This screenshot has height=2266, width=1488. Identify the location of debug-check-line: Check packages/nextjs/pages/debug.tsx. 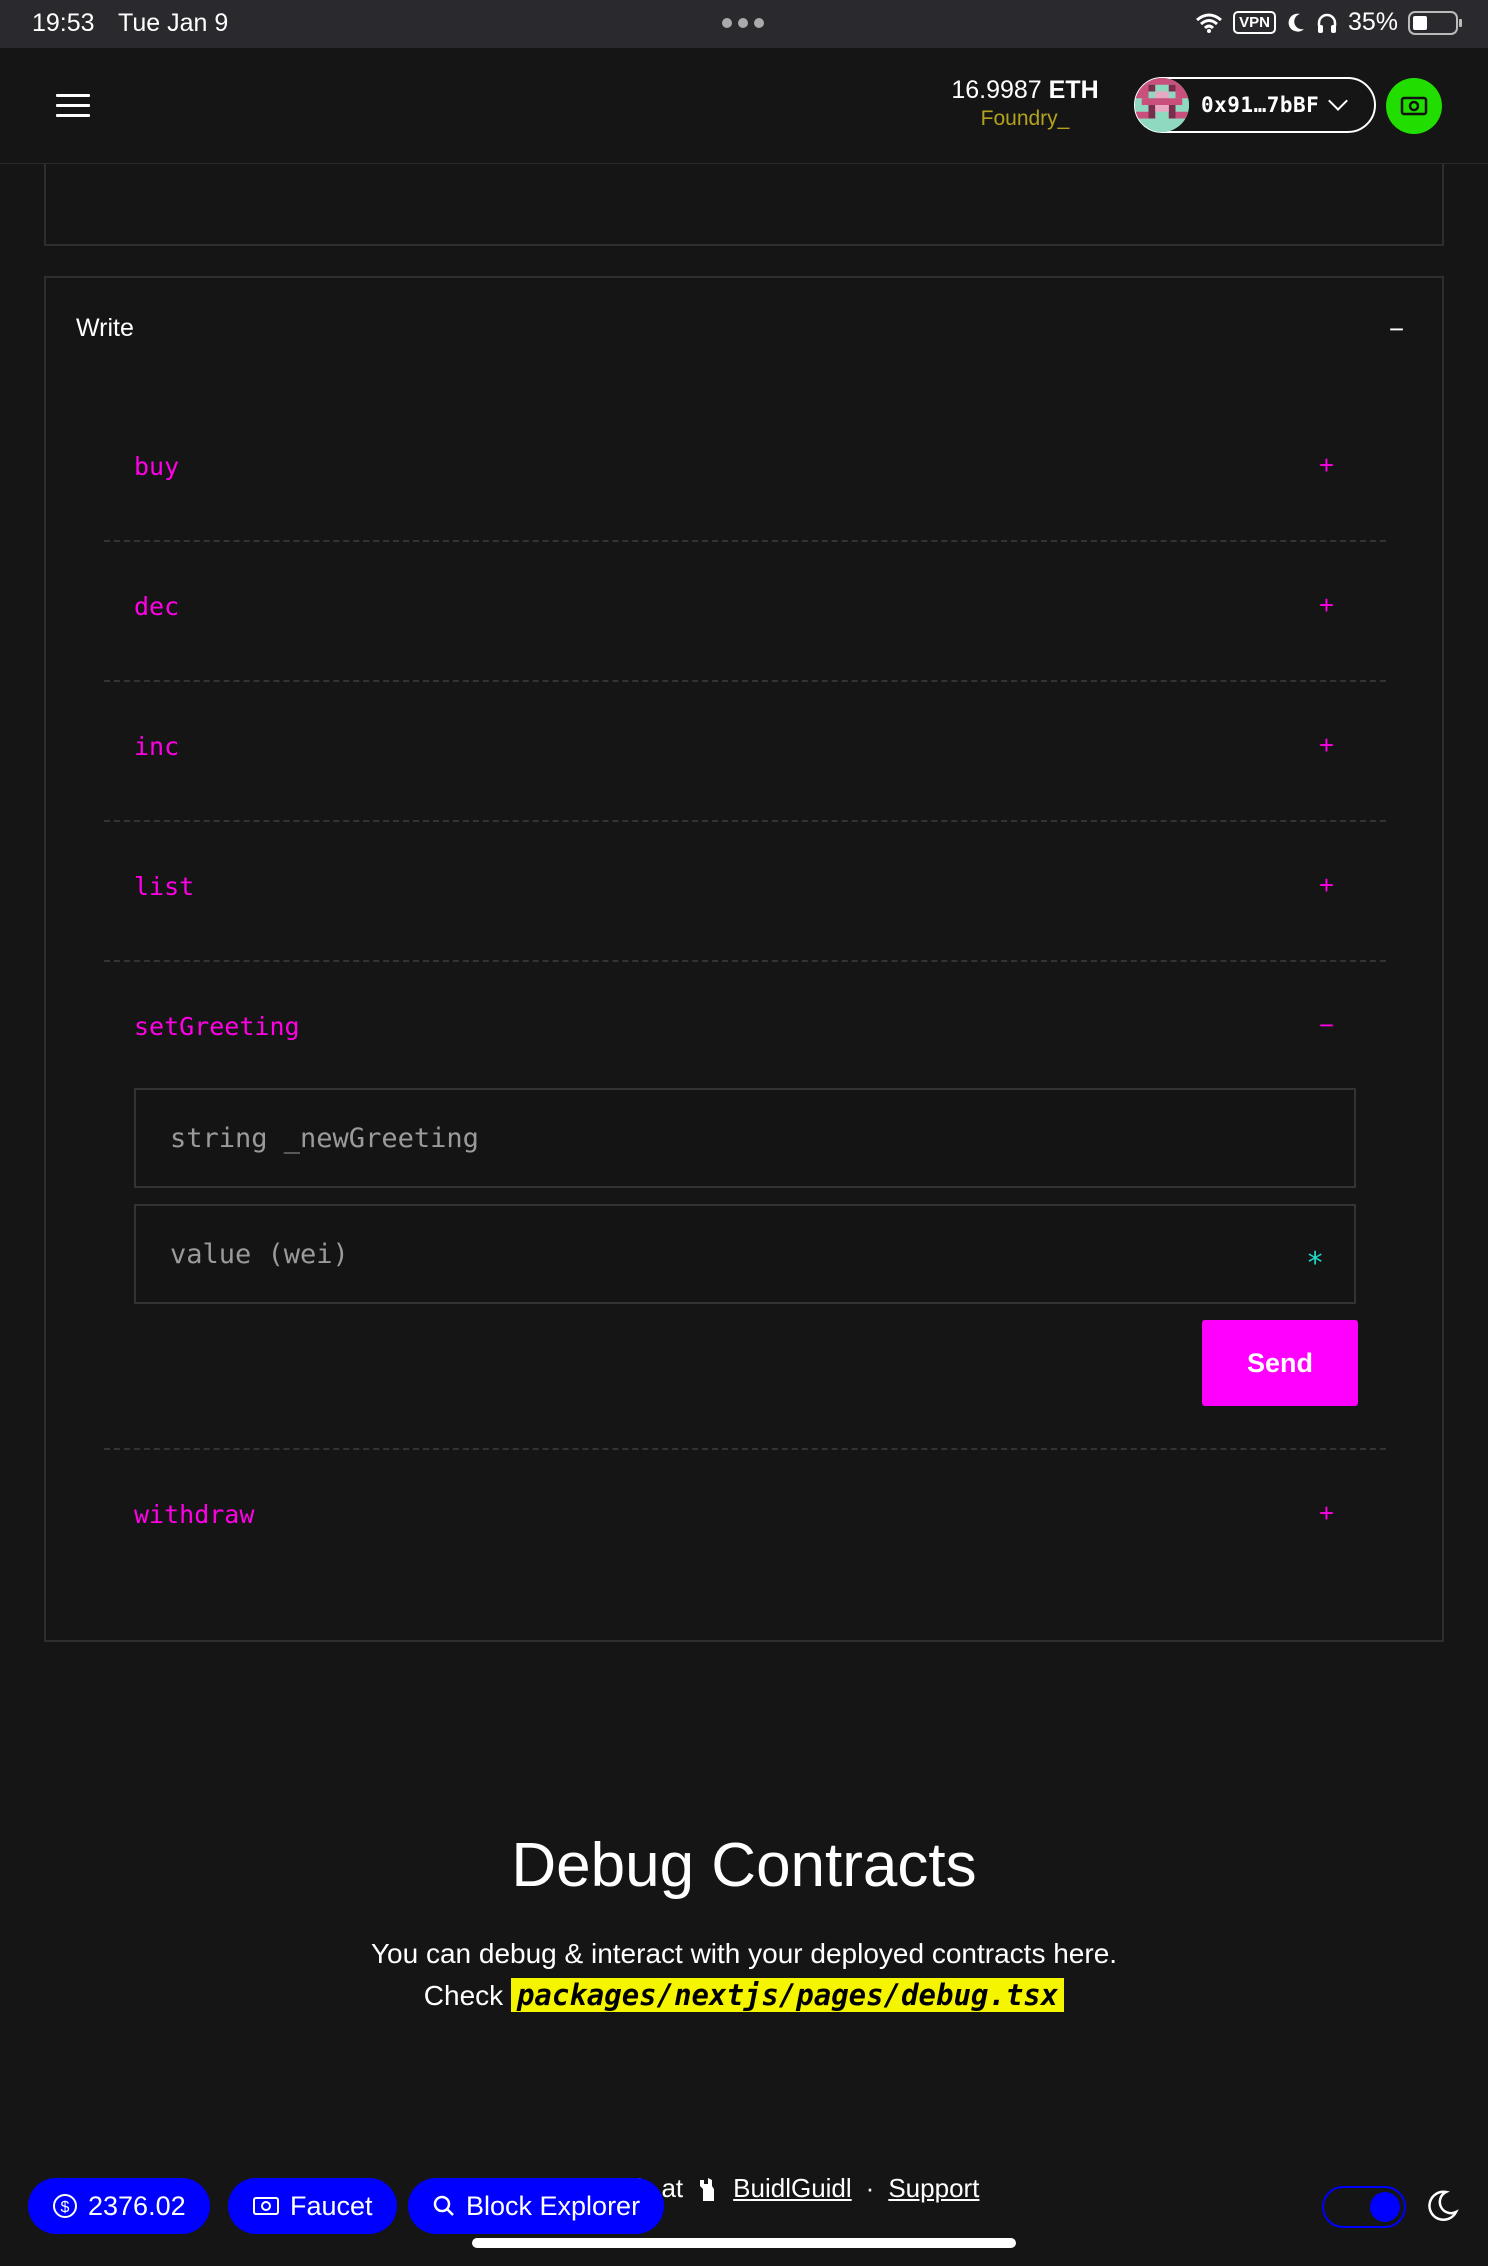
(744, 1995).